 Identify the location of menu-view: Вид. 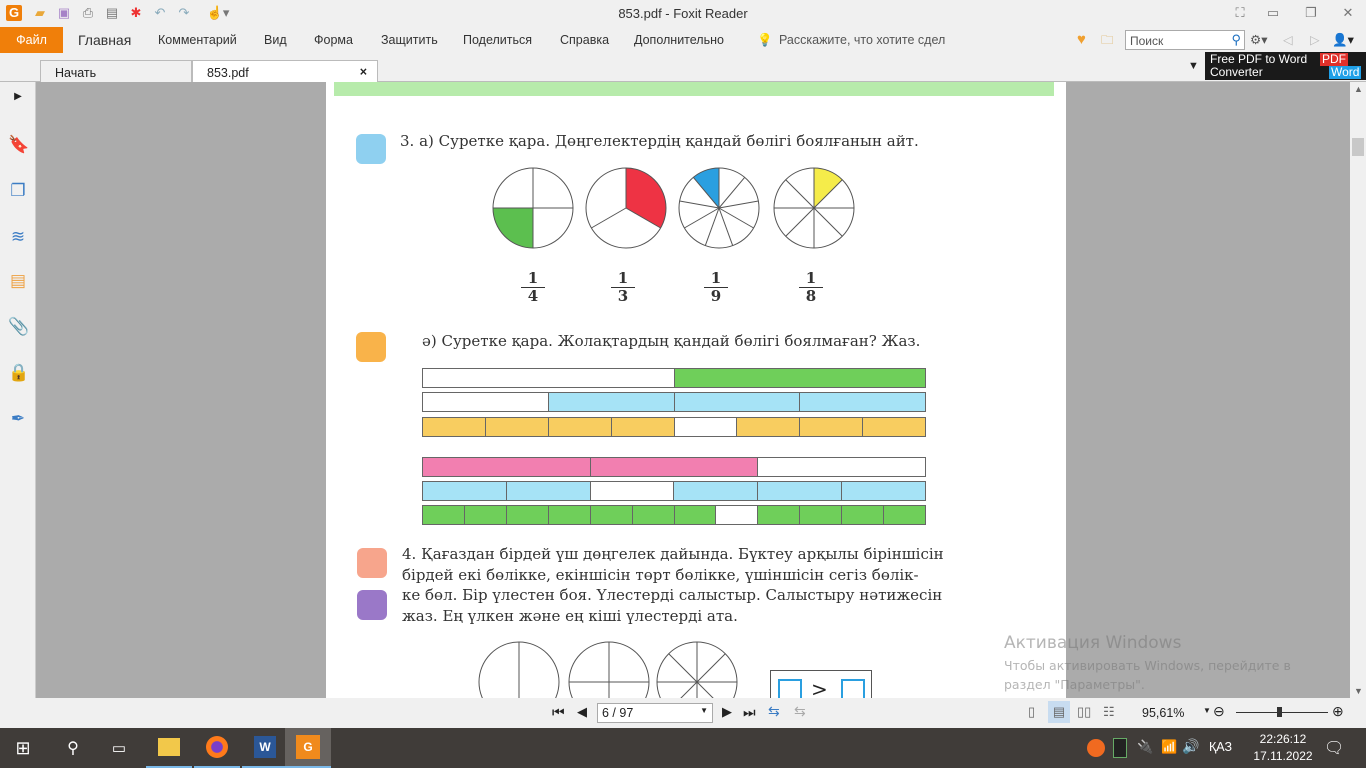
(275, 40).